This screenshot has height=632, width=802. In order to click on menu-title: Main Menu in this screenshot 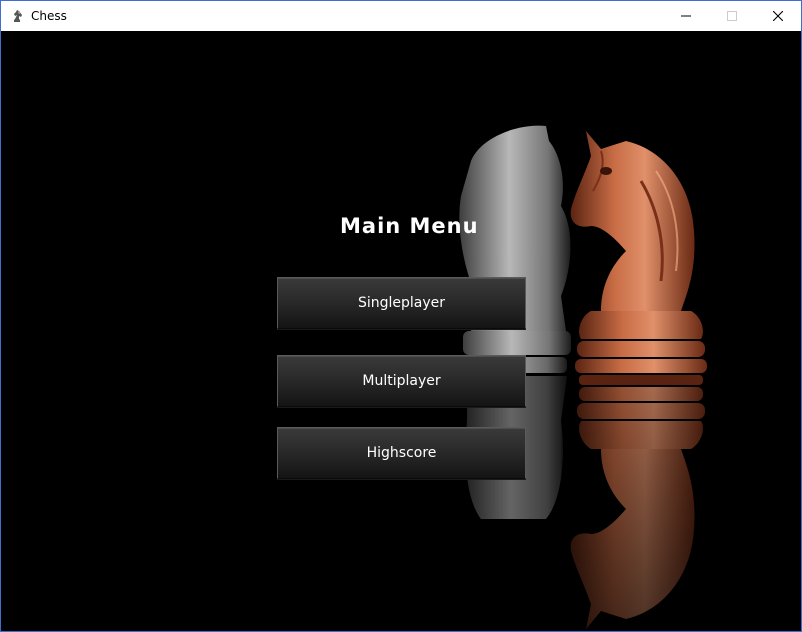, I will do `click(409, 226)`.